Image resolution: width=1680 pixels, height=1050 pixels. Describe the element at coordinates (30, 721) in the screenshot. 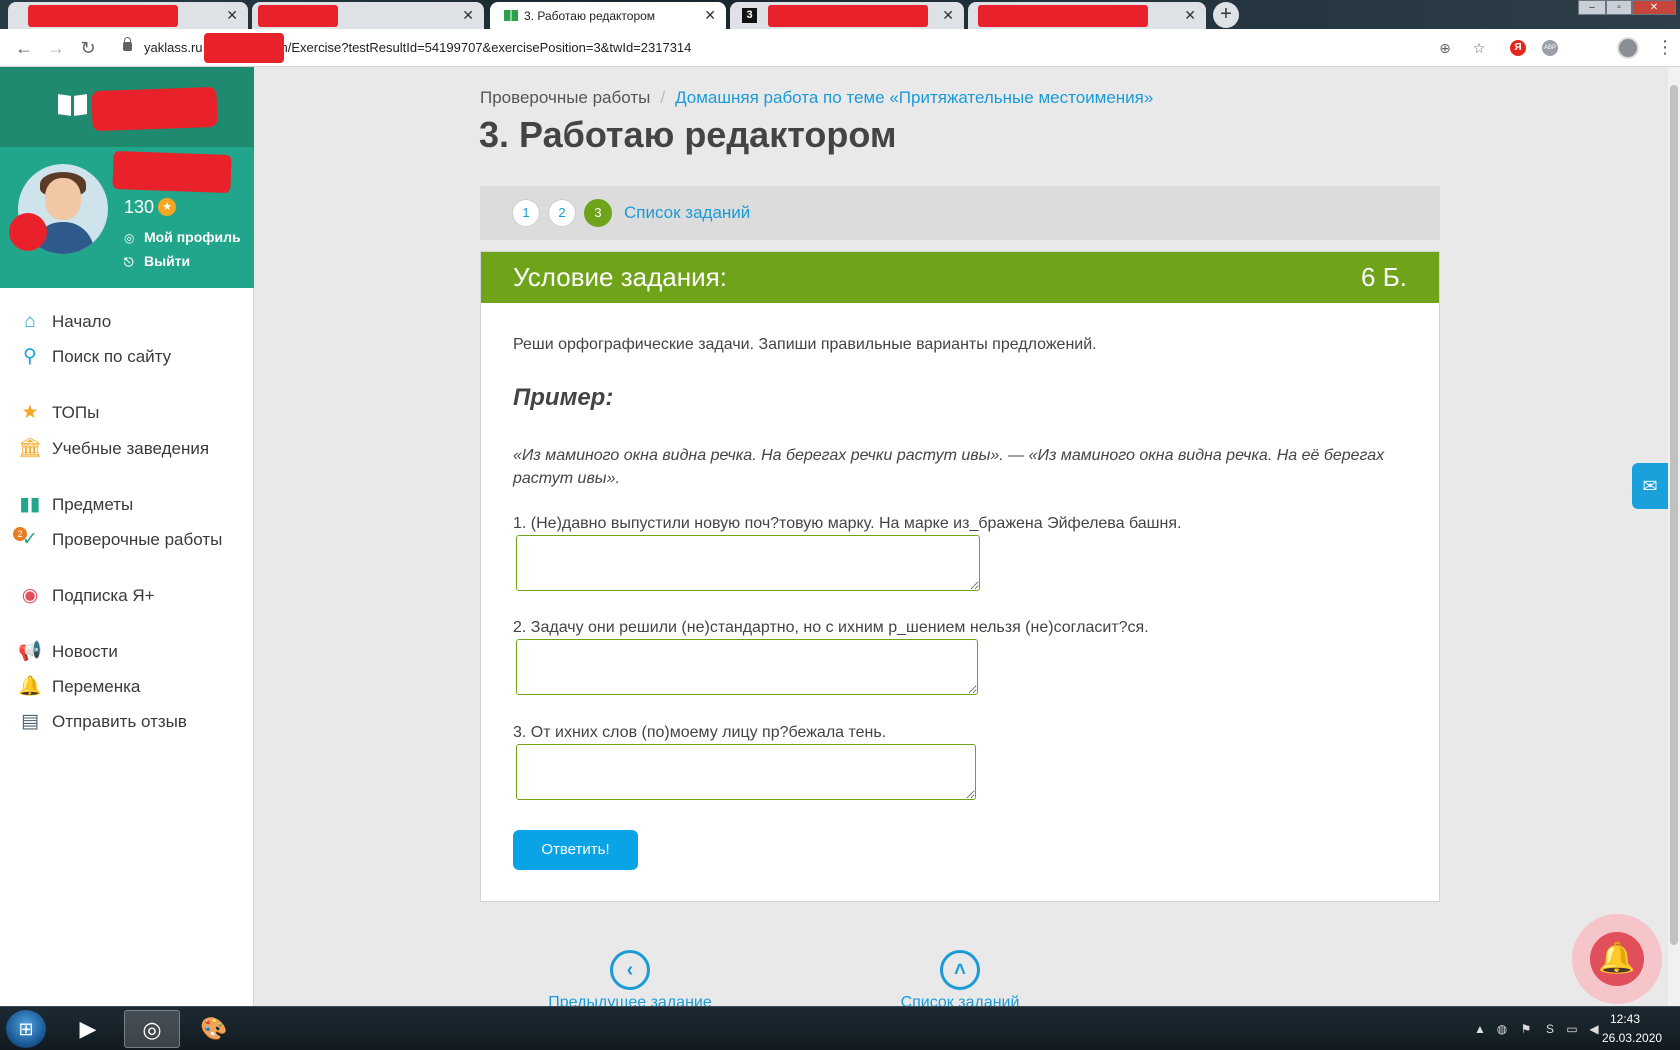

I see `feedback-icon: ▤` at that location.